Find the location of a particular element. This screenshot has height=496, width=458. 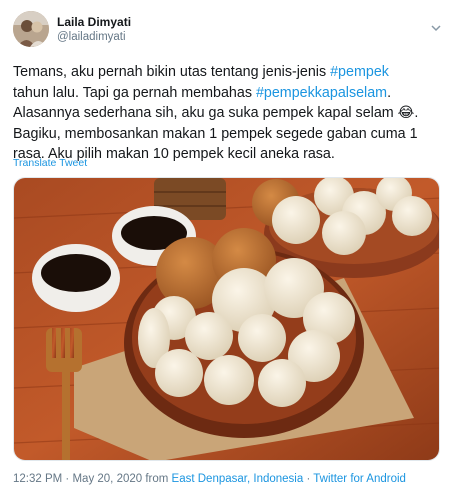

chevron-down-icon is located at coordinates (436, 28).